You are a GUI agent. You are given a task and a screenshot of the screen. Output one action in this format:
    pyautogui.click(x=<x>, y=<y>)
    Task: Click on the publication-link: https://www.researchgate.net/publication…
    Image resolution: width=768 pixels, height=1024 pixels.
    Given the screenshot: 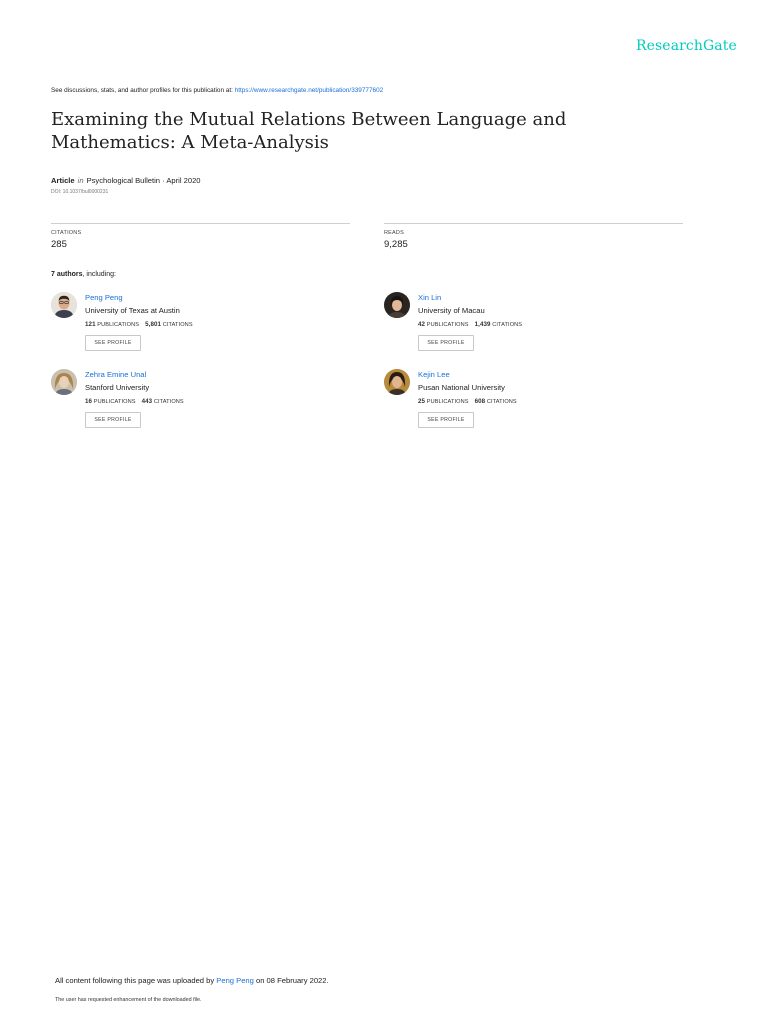 What is the action you would take?
    pyautogui.click(x=309, y=90)
    